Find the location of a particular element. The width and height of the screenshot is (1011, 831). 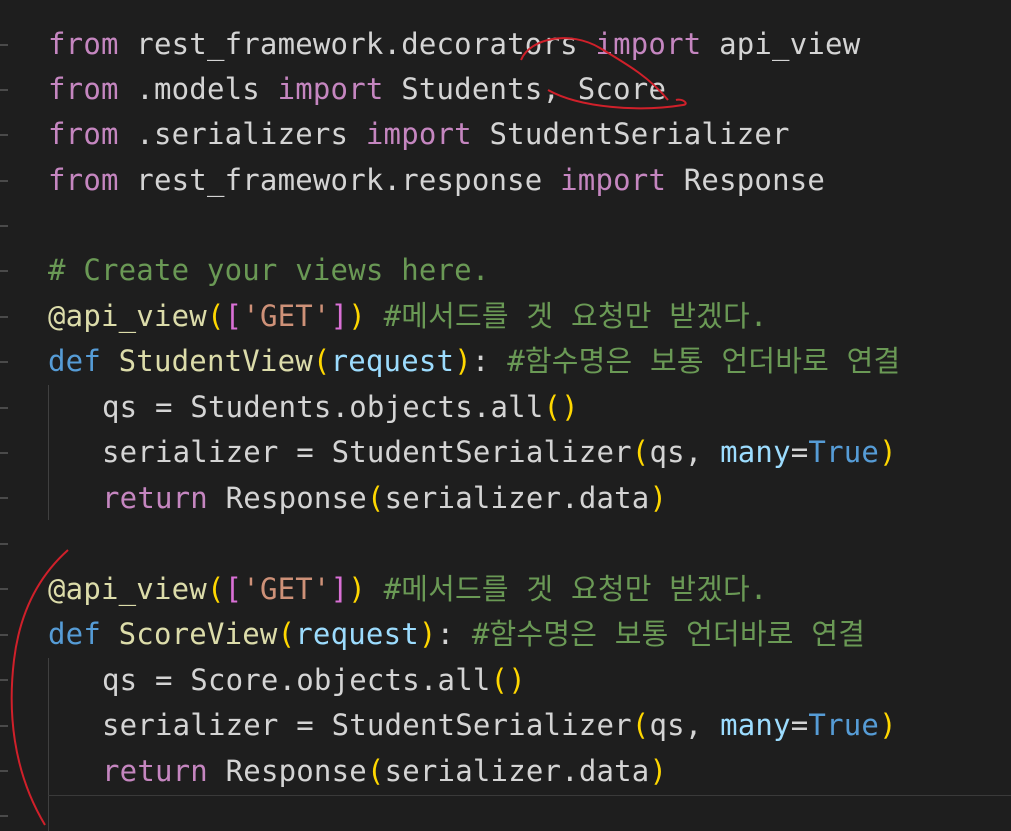

current-line-highlight is located at coordinates (529, 795).